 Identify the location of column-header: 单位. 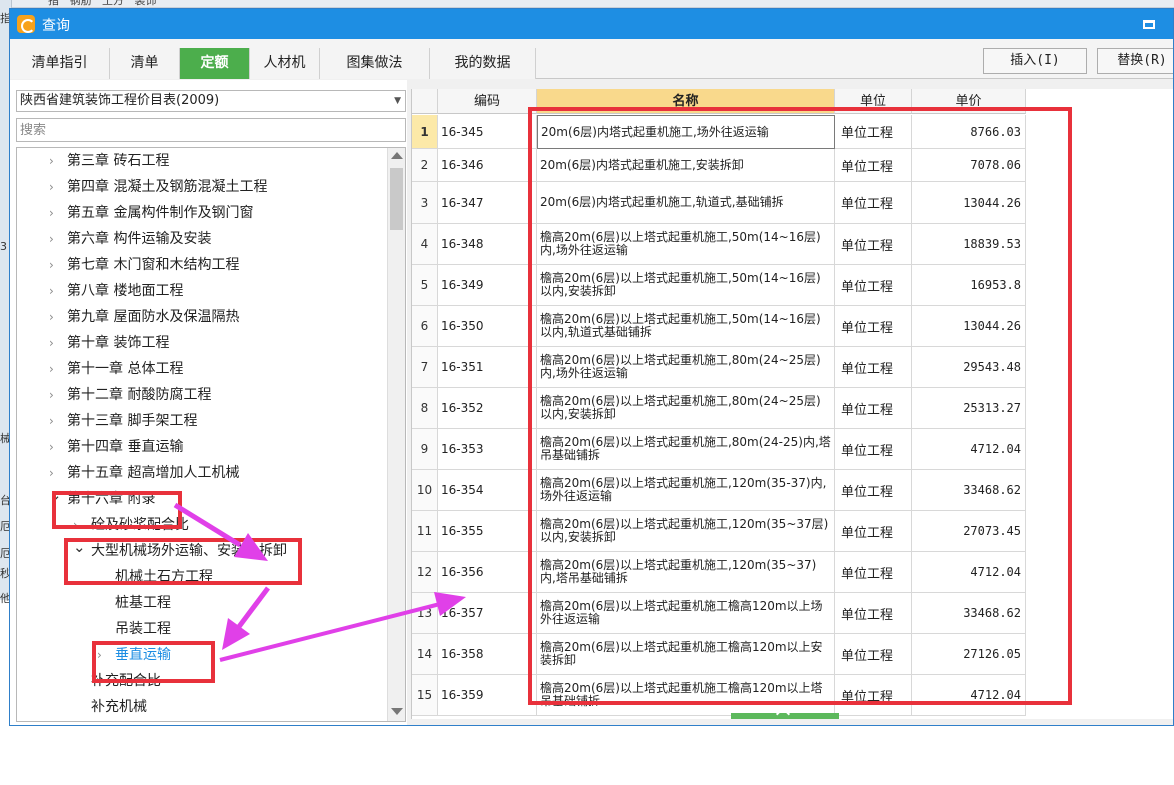
(873, 101).